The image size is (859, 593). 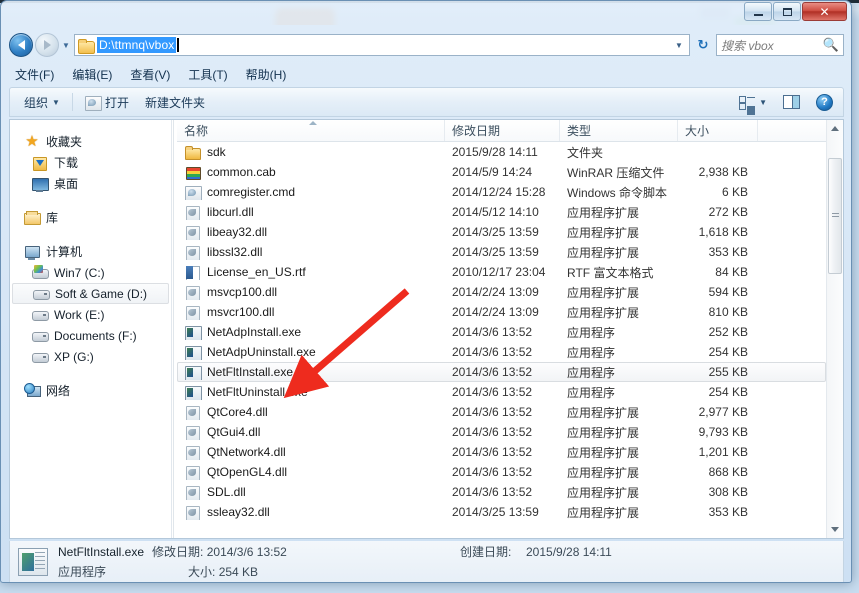 What do you see at coordinates (90, 141) in the screenshot?
I see `sidebar-item-favorites: ★ 收藏夹` at bounding box center [90, 141].